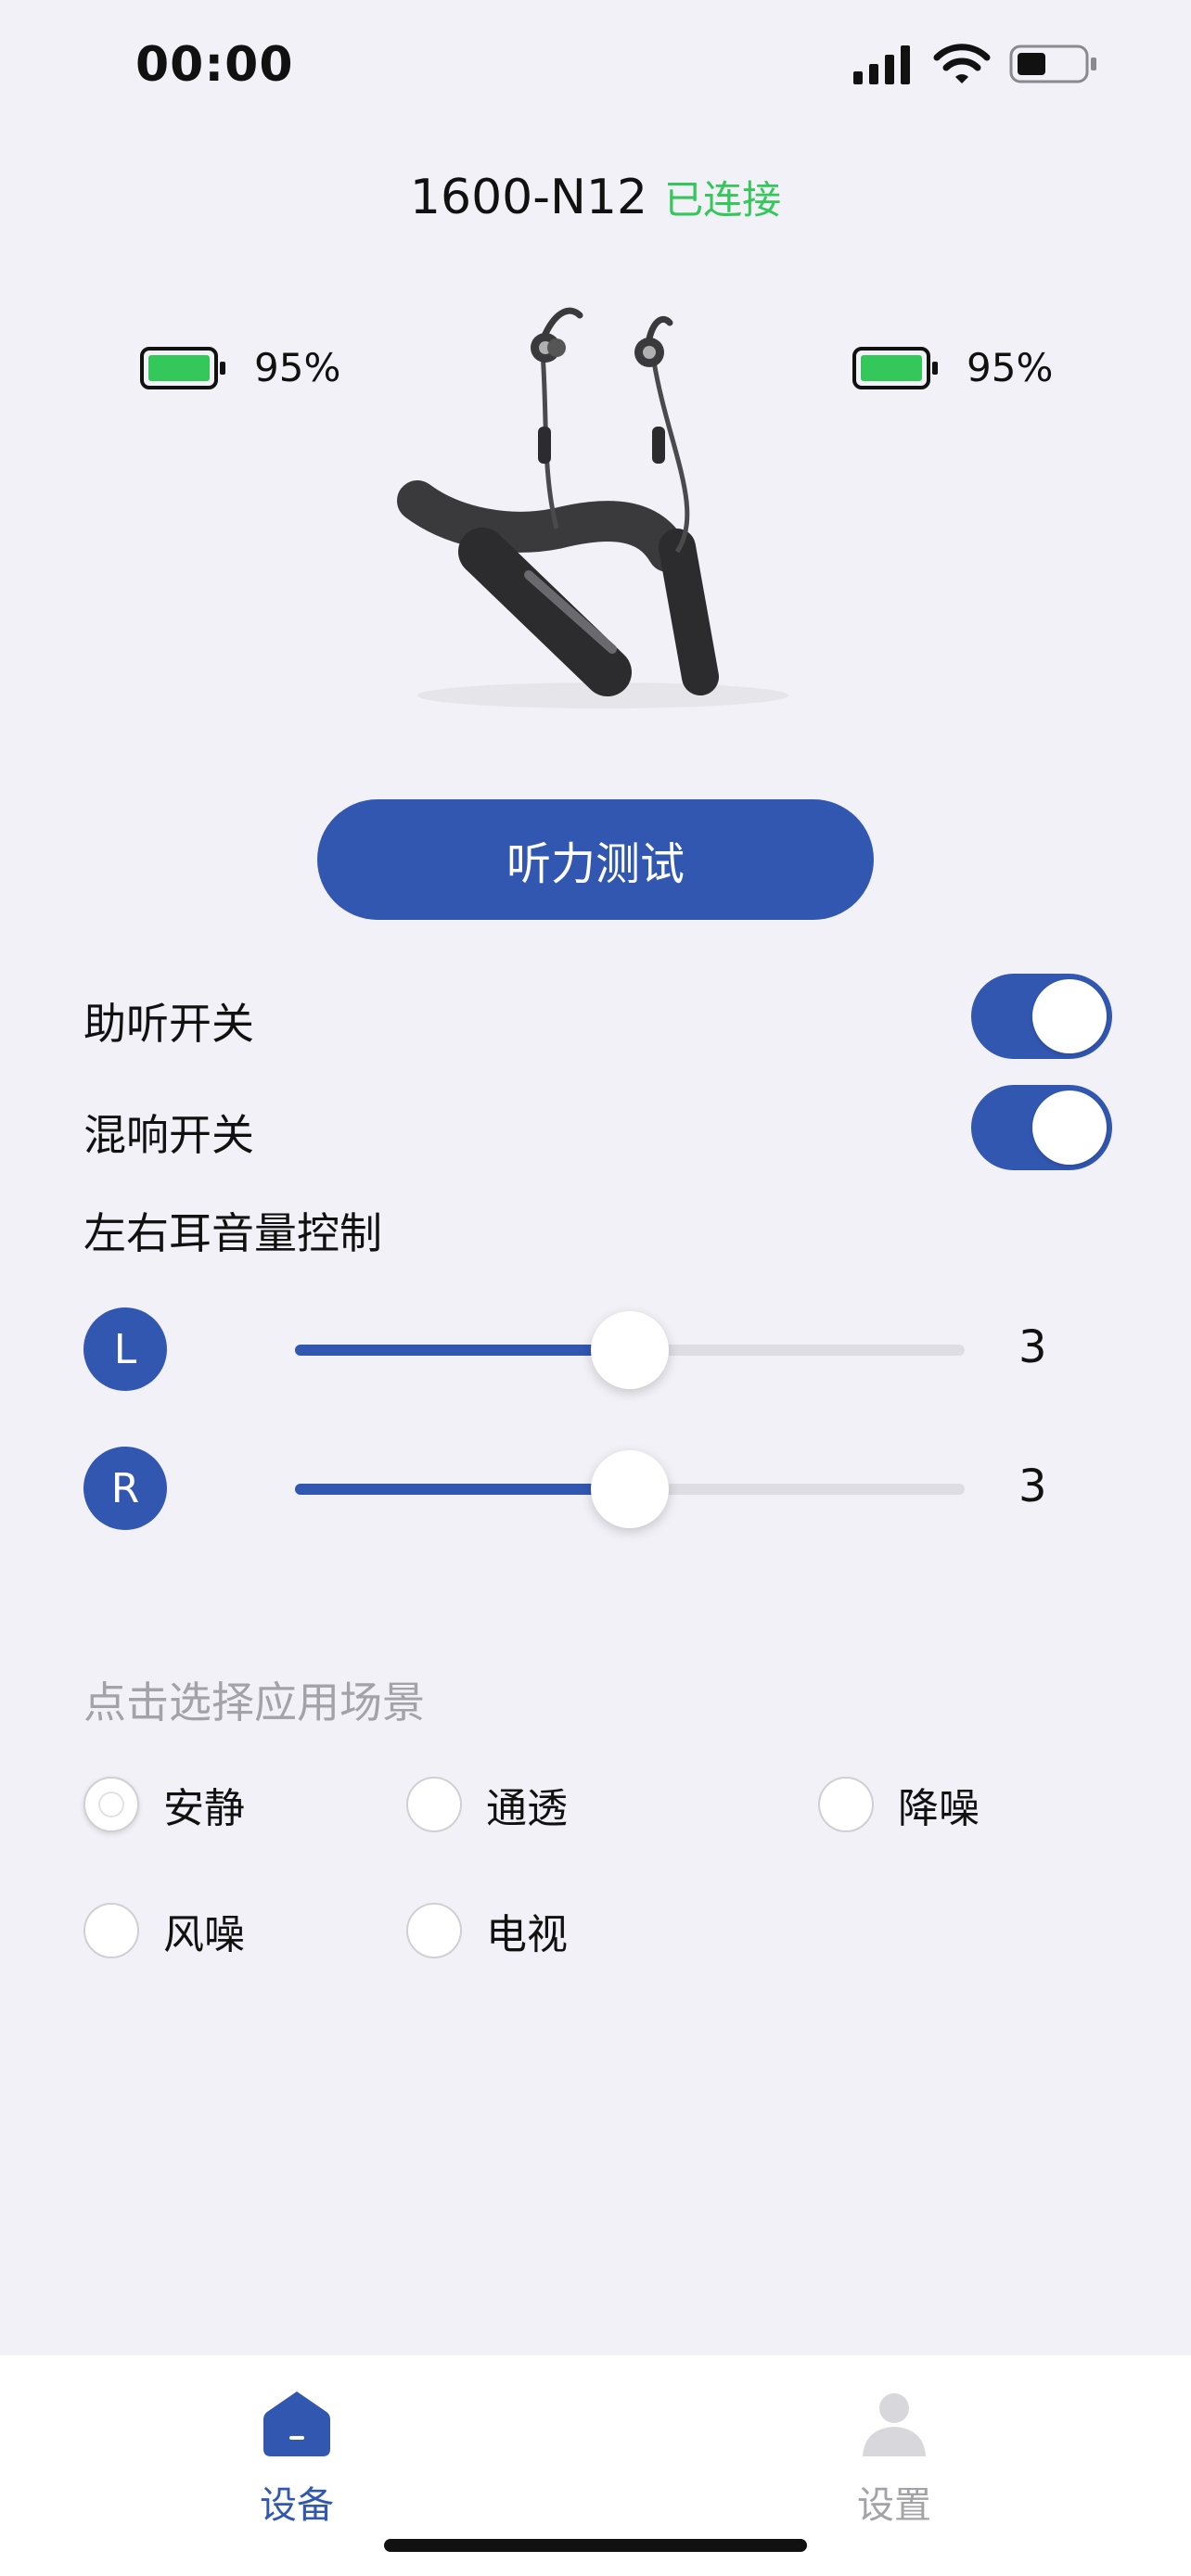 This screenshot has width=1191, height=2576. I want to click on left-battery: 95%, so click(239, 368).